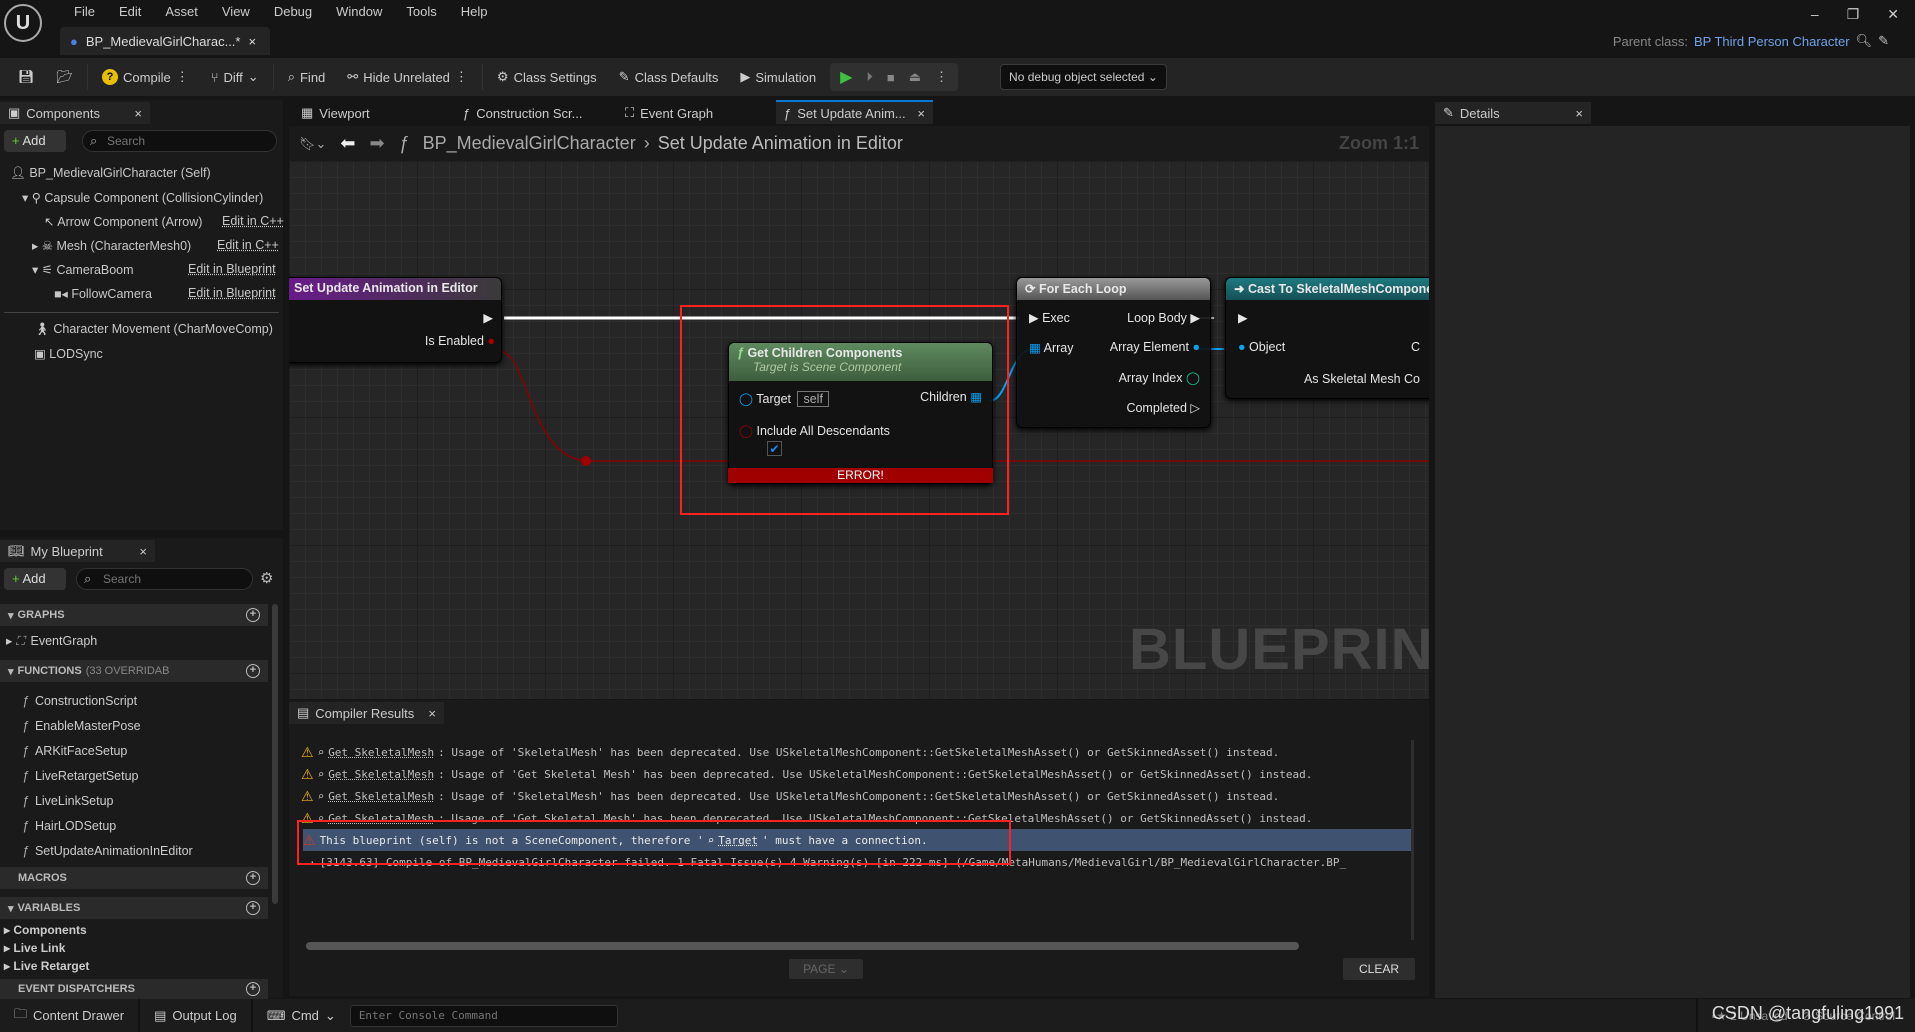  What do you see at coordinates (1513, 113) in the screenshot?
I see `tab-details: ✎ Details ×` at bounding box center [1513, 113].